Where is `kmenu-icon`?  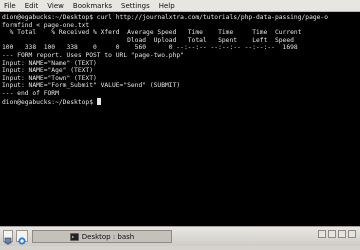 kmenu-icon is located at coordinates (22, 237).